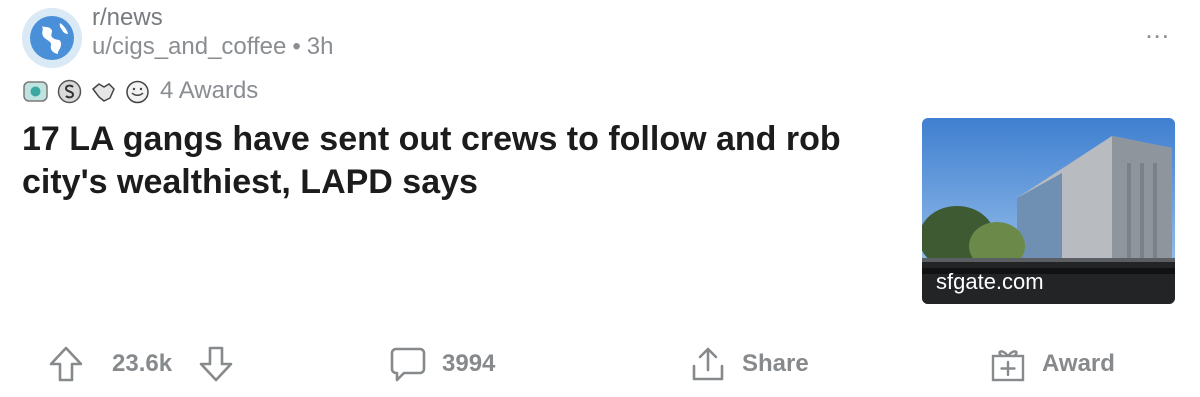 This screenshot has height=397, width=1200. What do you see at coordinates (1048, 211) in the screenshot?
I see `link-thumbnail: sfgate.com` at bounding box center [1048, 211].